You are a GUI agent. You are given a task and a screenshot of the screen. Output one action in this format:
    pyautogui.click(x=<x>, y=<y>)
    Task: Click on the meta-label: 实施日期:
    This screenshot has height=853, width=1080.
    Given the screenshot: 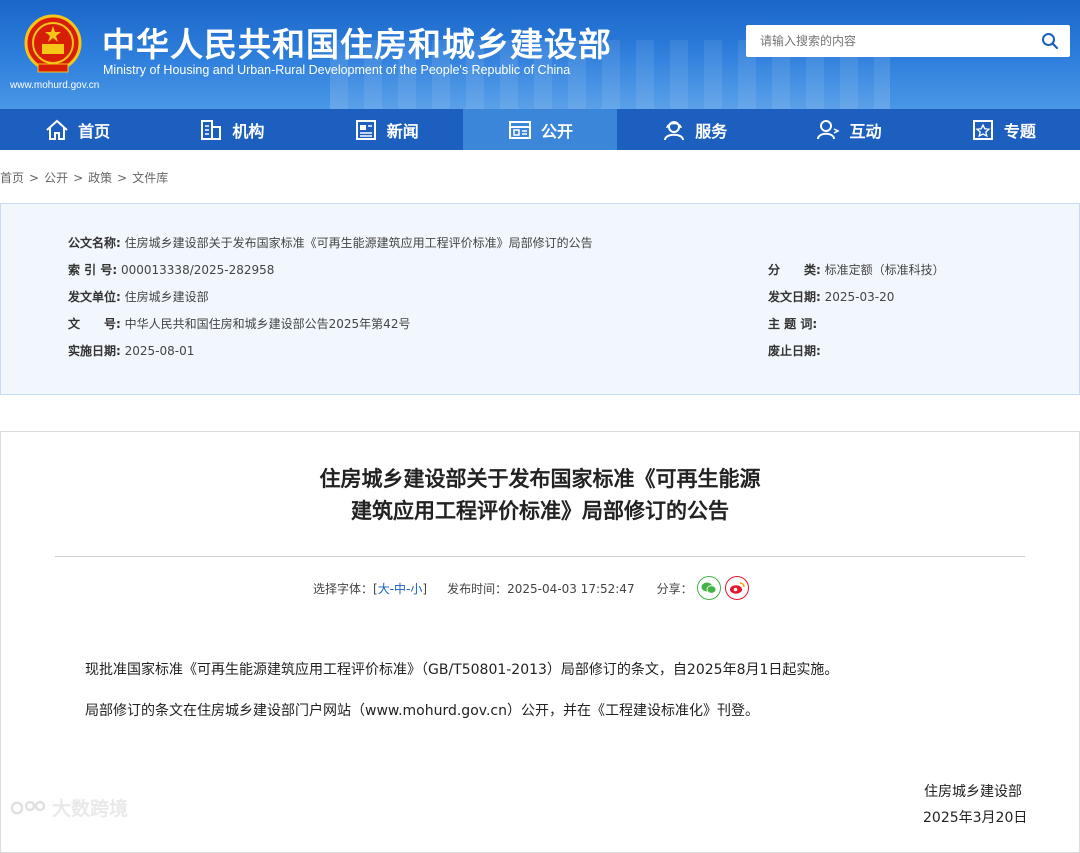 What is the action you would take?
    pyautogui.click(x=94, y=351)
    